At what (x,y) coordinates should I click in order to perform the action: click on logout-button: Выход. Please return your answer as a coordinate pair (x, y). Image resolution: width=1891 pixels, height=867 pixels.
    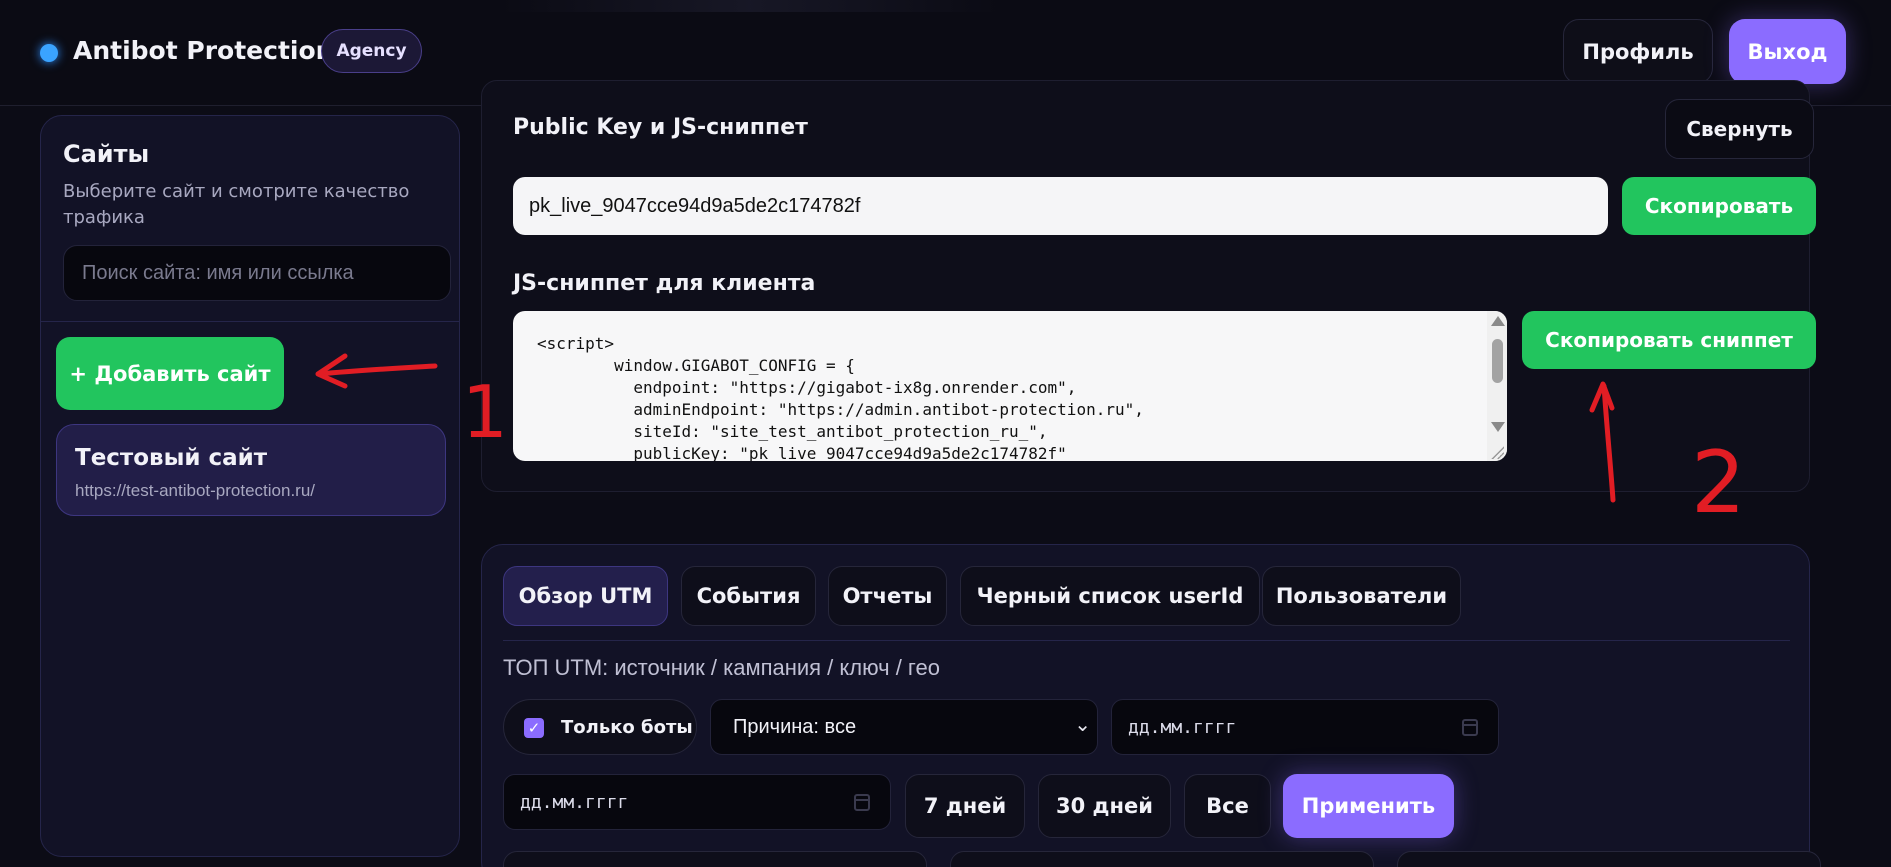
    Looking at the image, I should click on (1787, 51).